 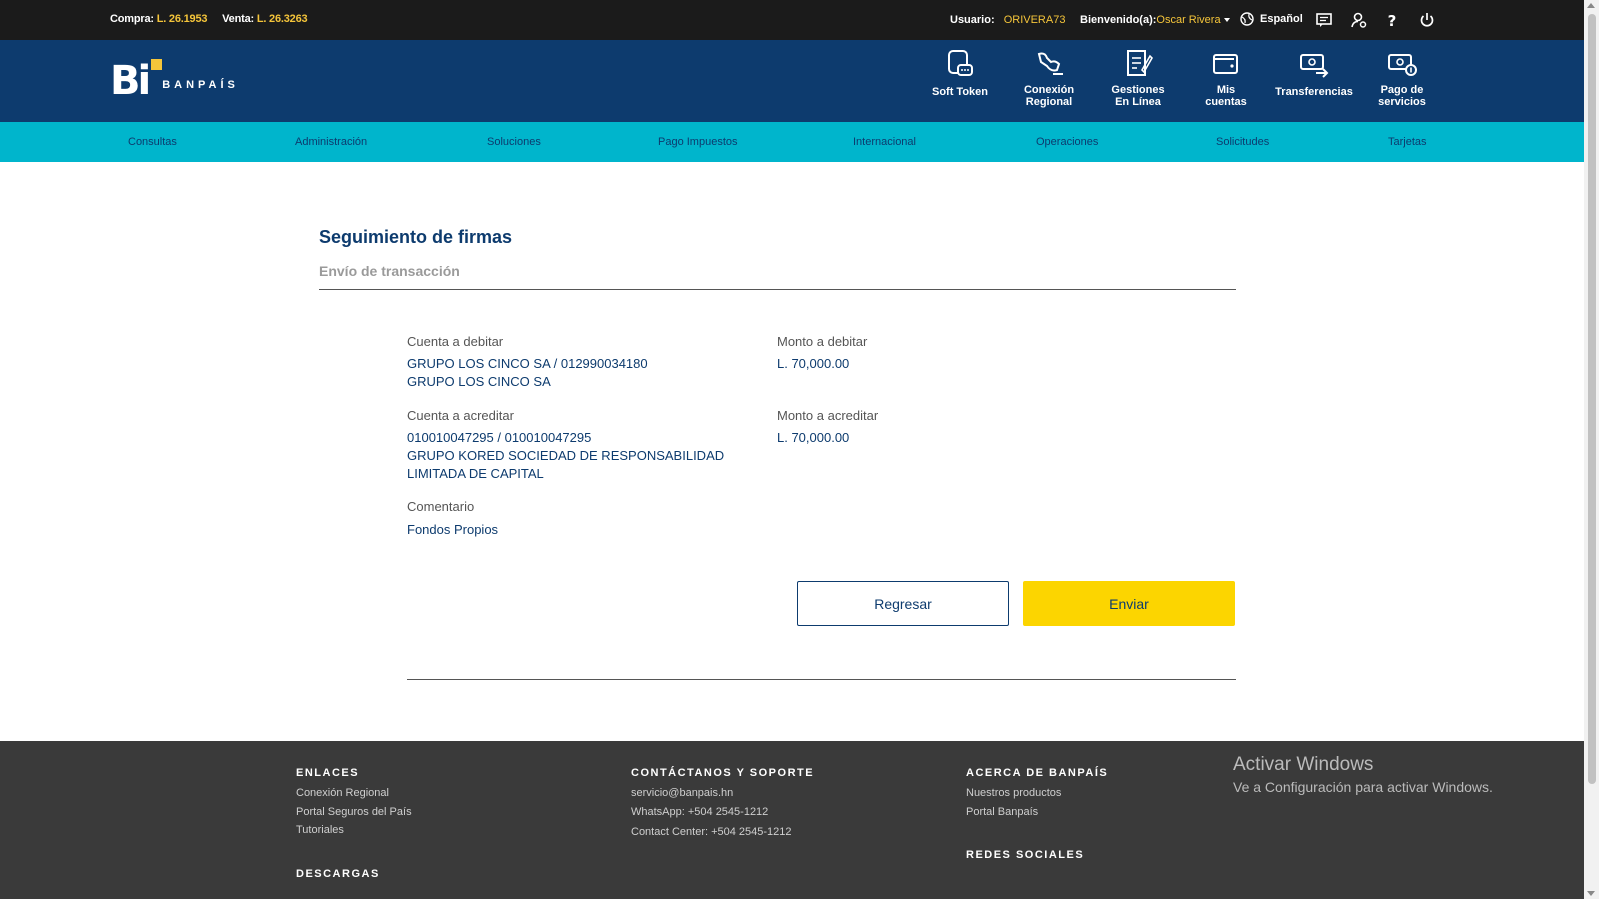 What do you see at coordinates (1140, 63) in the screenshot?
I see `online-document-icon` at bounding box center [1140, 63].